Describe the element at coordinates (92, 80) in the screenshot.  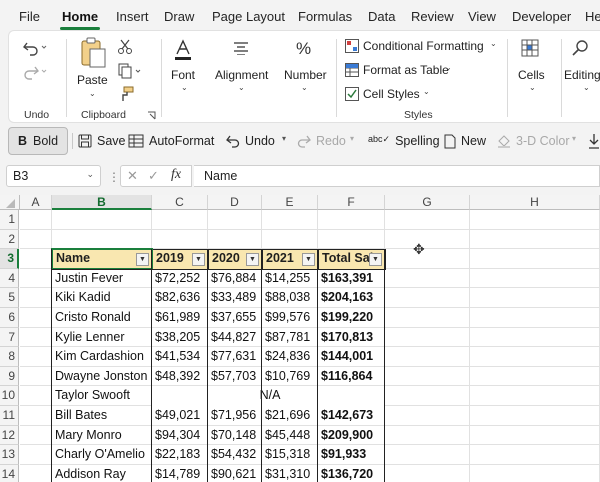
I see `paste-label: Paste` at that location.